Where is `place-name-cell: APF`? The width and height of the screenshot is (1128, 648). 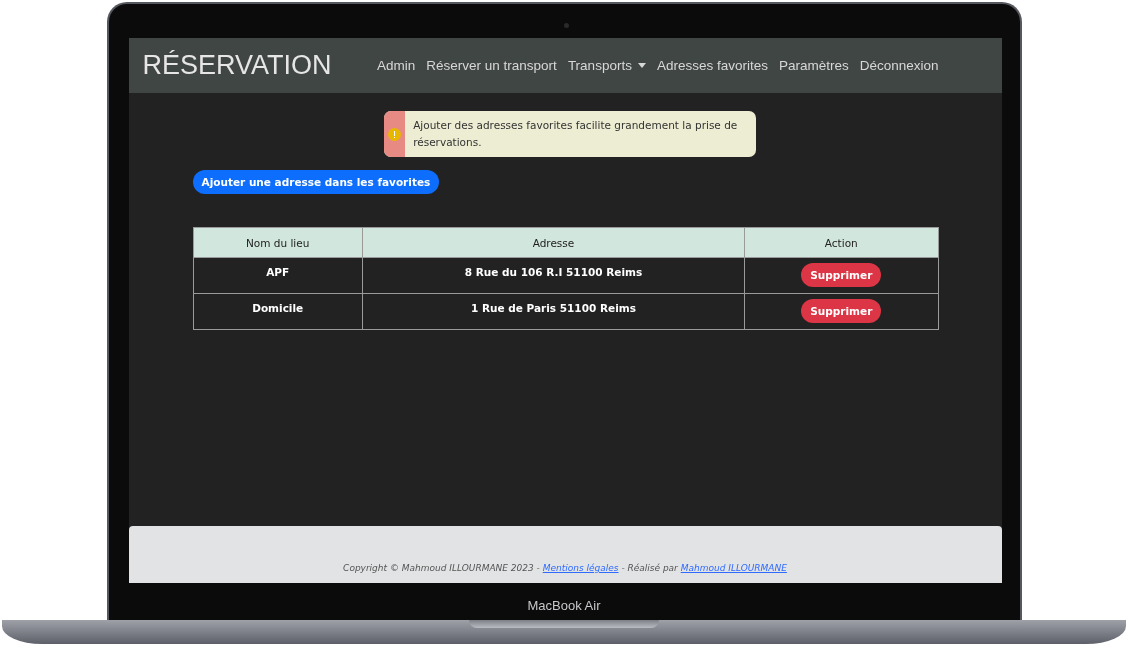 place-name-cell: APF is located at coordinates (278, 275).